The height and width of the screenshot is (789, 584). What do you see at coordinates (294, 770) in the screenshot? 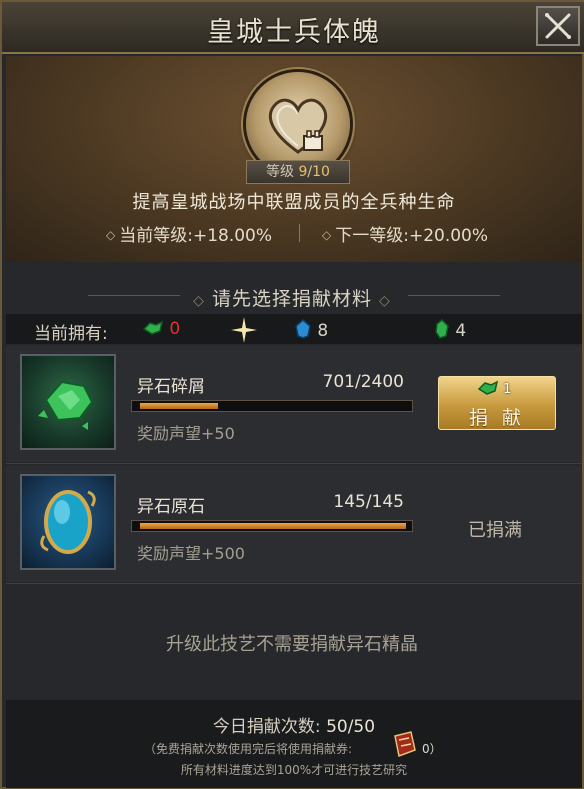
I see `research-requirement-note: 所有材料进度达到100%才可进行技艺研究` at bounding box center [294, 770].